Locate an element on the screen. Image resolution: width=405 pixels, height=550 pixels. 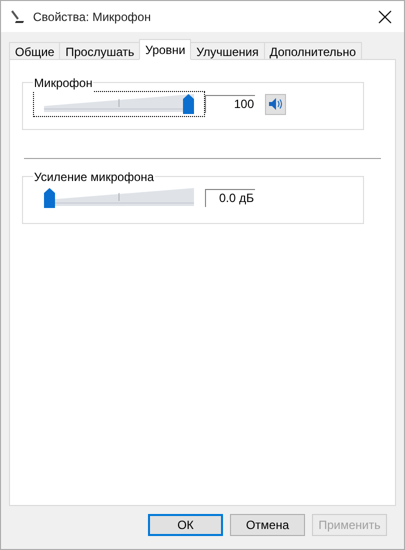
slider is located at coordinates (119, 104).